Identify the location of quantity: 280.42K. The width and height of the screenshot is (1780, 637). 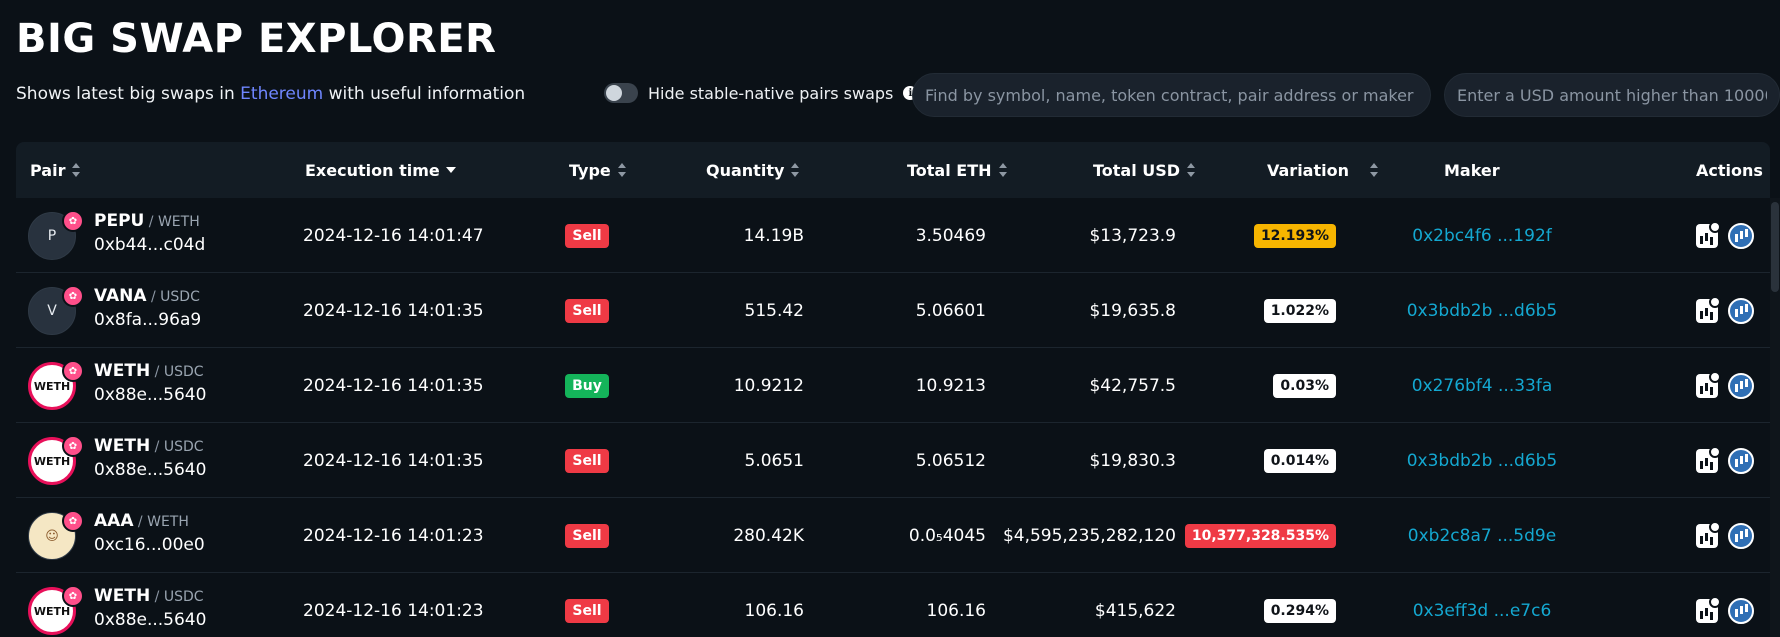
(768, 535).